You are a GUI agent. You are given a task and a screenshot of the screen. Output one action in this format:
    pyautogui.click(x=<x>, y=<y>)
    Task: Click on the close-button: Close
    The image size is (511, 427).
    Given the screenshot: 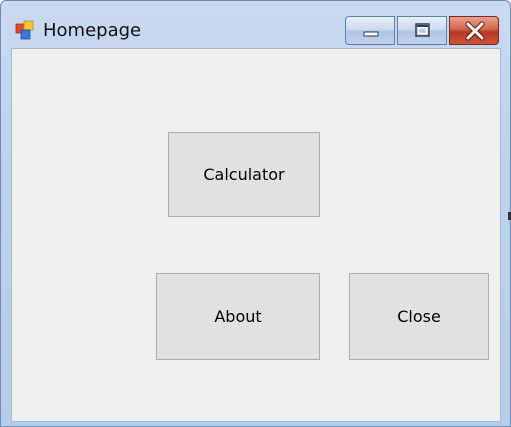 What is the action you would take?
    pyautogui.click(x=419, y=316)
    